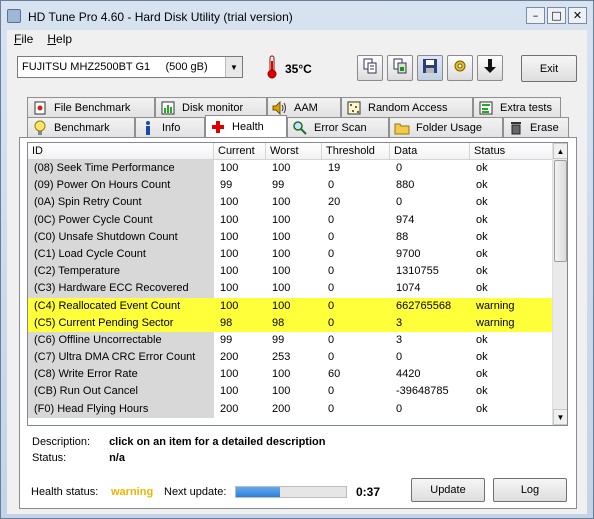 This screenshot has height=519, width=594. I want to click on arrow-down-icon, so click(490, 68).